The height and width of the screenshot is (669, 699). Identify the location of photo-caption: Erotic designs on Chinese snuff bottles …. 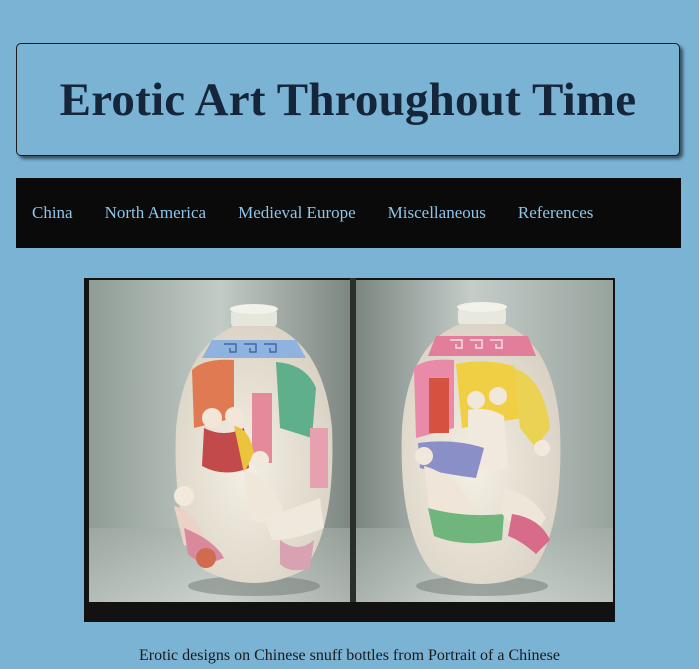
(349, 655).